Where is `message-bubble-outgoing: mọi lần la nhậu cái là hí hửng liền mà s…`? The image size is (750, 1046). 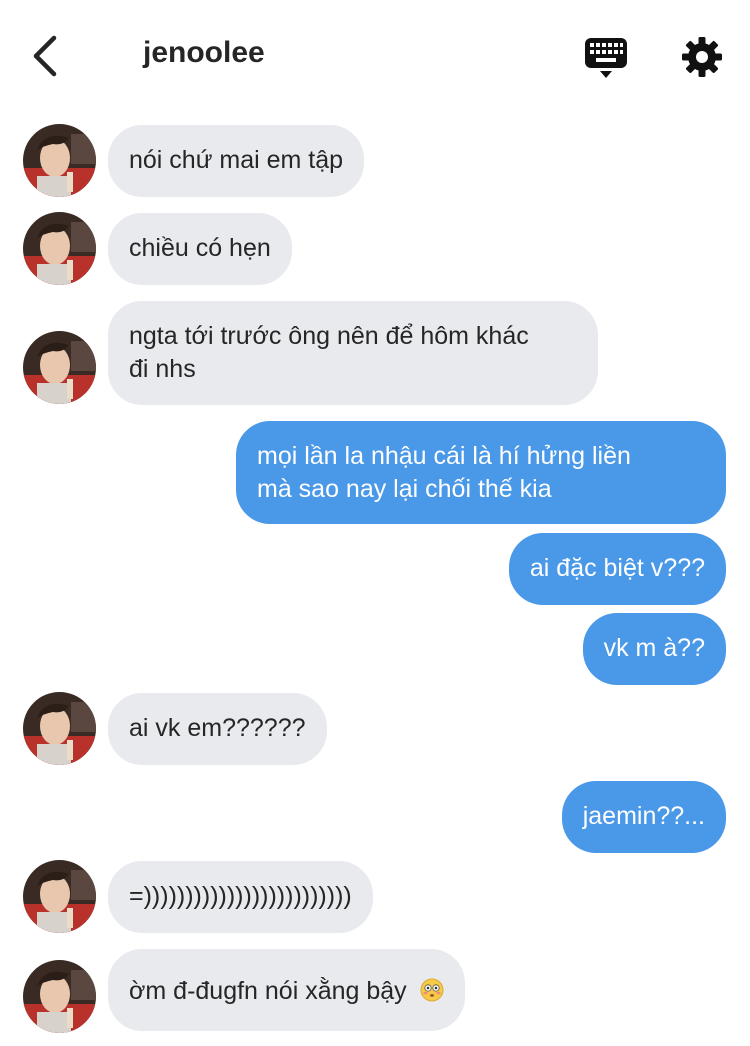
message-bubble-outgoing: mọi lần la nhậu cái là hí hửng liền mà s… is located at coordinates (481, 472).